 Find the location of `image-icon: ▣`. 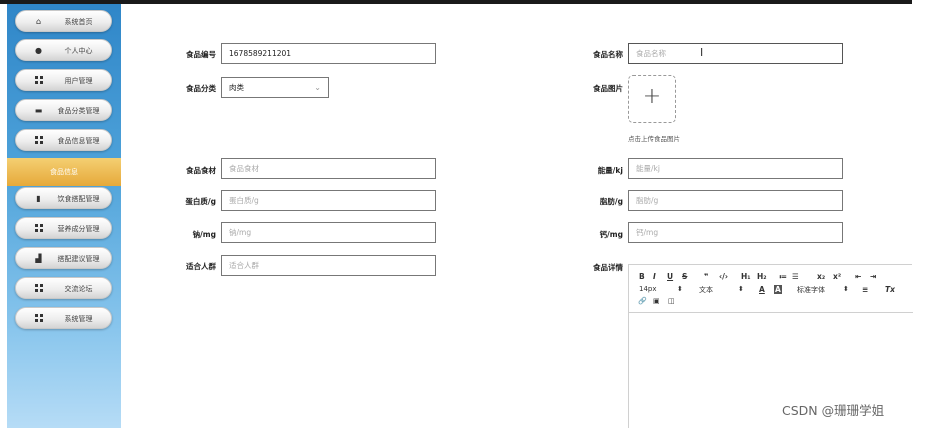

image-icon: ▣ is located at coordinates (656, 301).